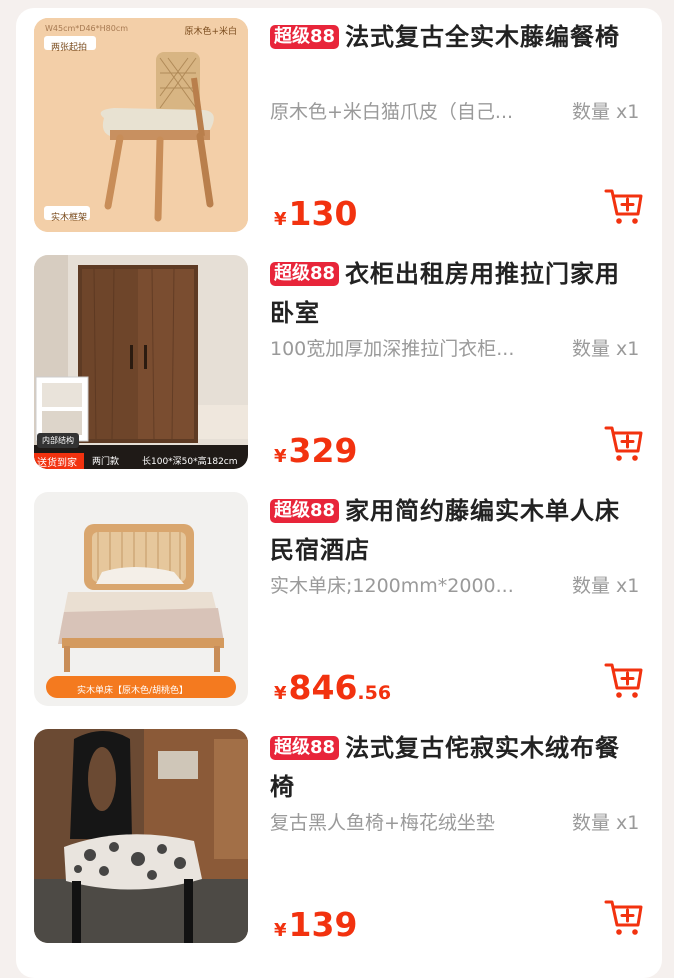 The height and width of the screenshot is (978, 674). I want to click on thumb-tag: W45cm*D46*H80cm, so click(87, 28).